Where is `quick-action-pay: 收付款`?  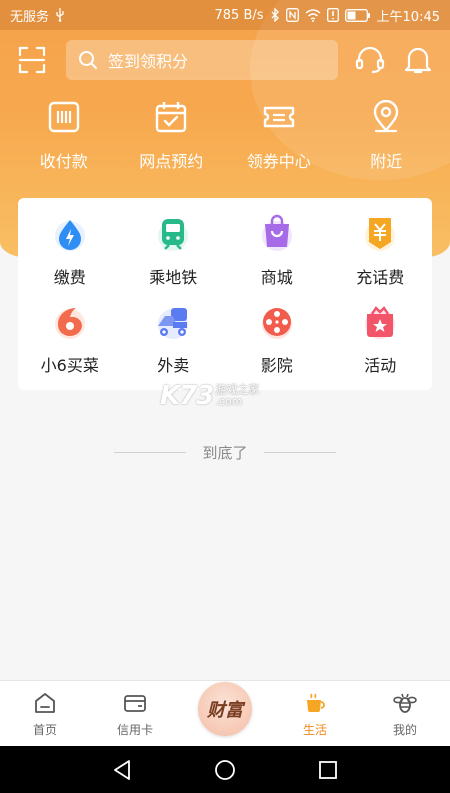
quick-action-pay: 收付款 is located at coordinates (64, 140).